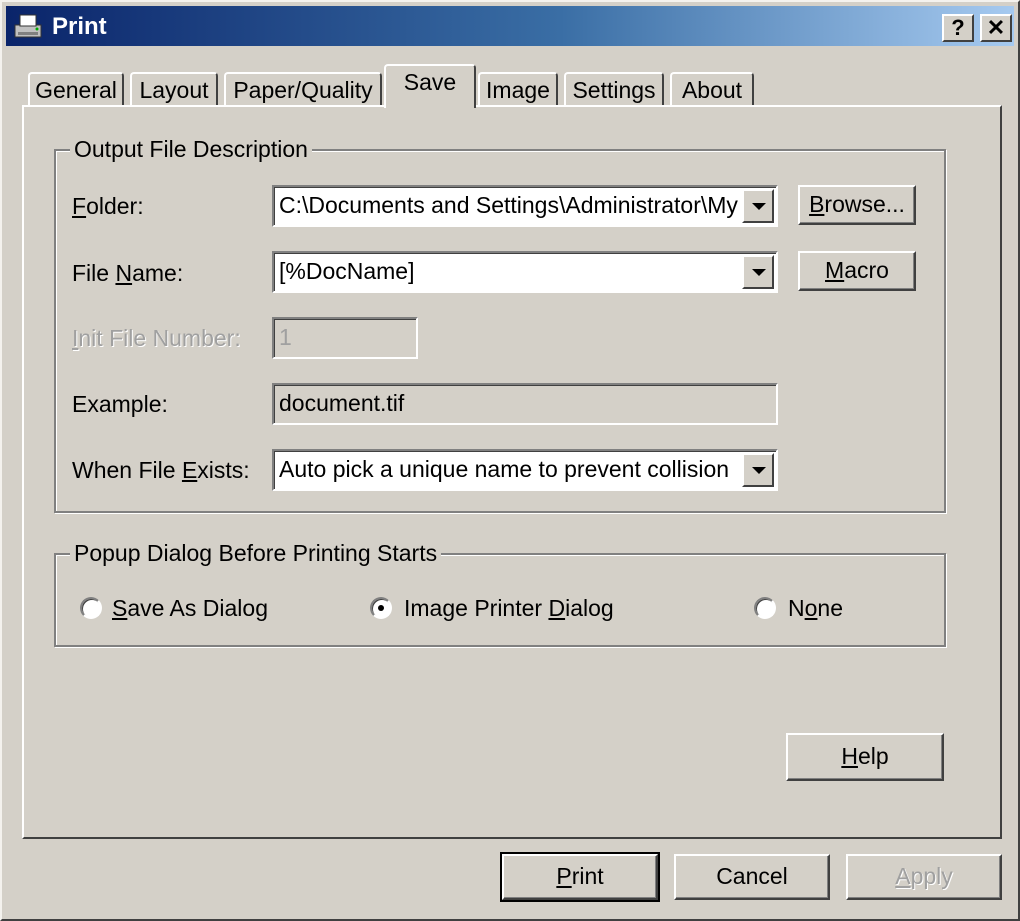 The width and height of the screenshot is (1020, 921). What do you see at coordinates (958, 28) in the screenshot?
I see `help-title-button: ?` at bounding box center [958, 28].